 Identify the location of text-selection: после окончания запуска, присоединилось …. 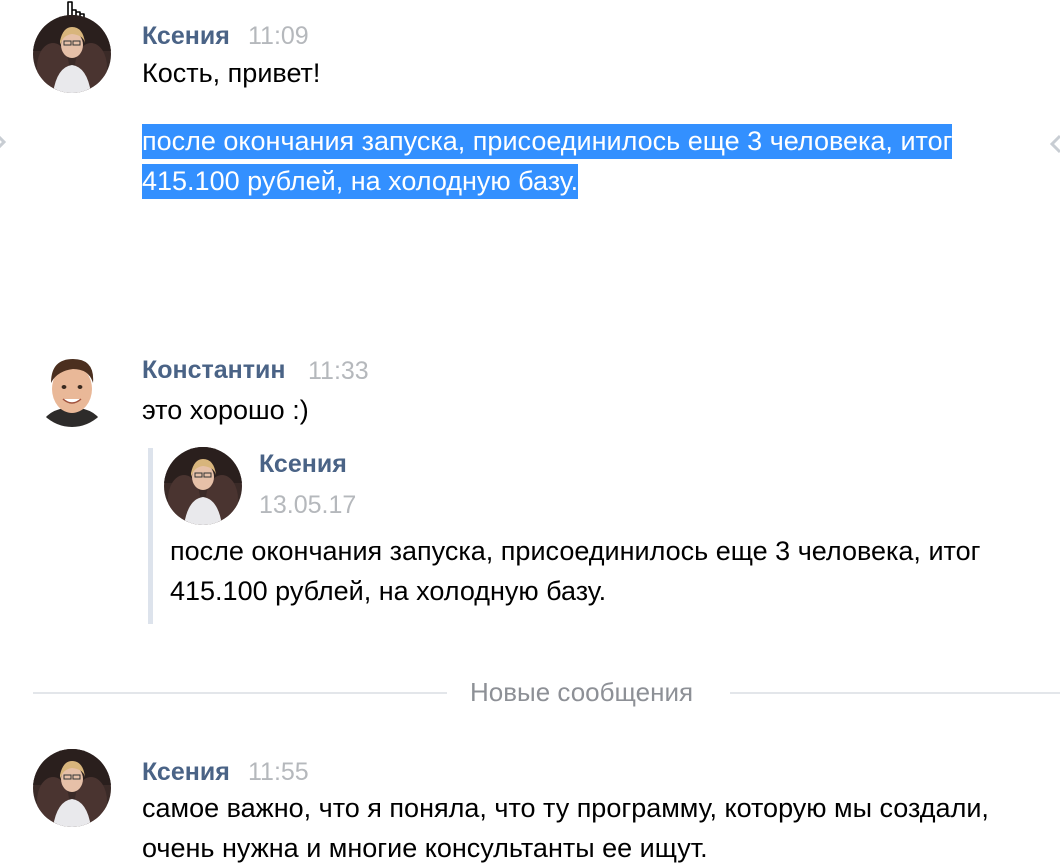
(547, 161).